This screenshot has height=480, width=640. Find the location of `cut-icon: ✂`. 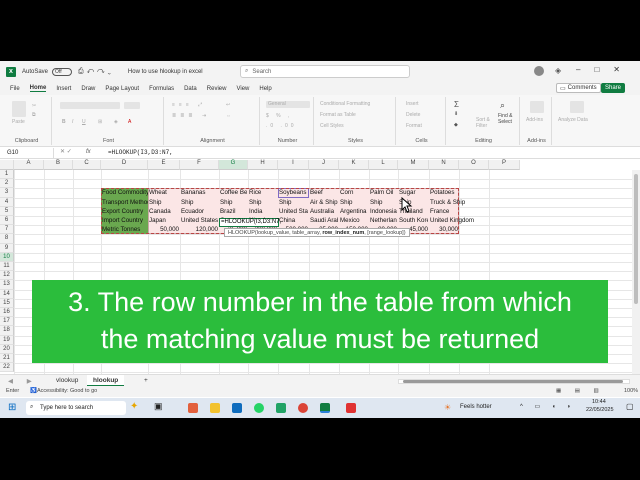

cut-icon: ✂ is located at coordinates (34, 106).